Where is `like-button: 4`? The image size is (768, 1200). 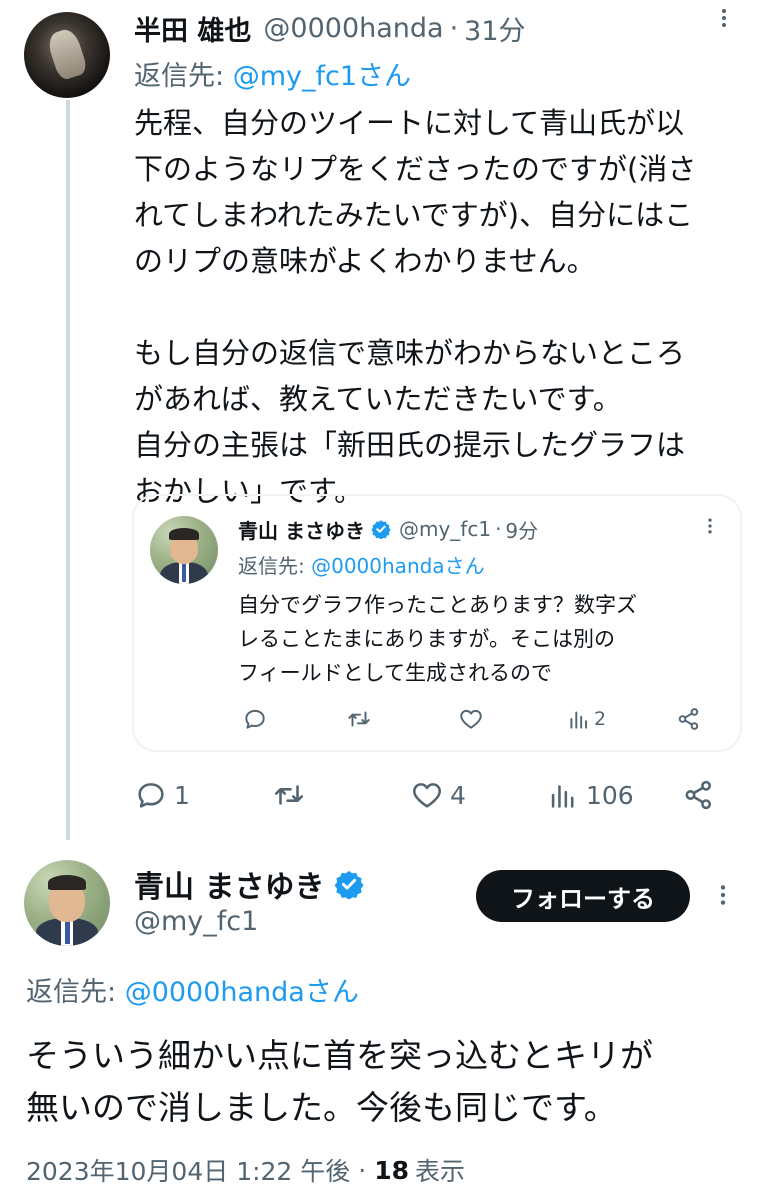
like-button: 4 is located at coordinates (438, 795).